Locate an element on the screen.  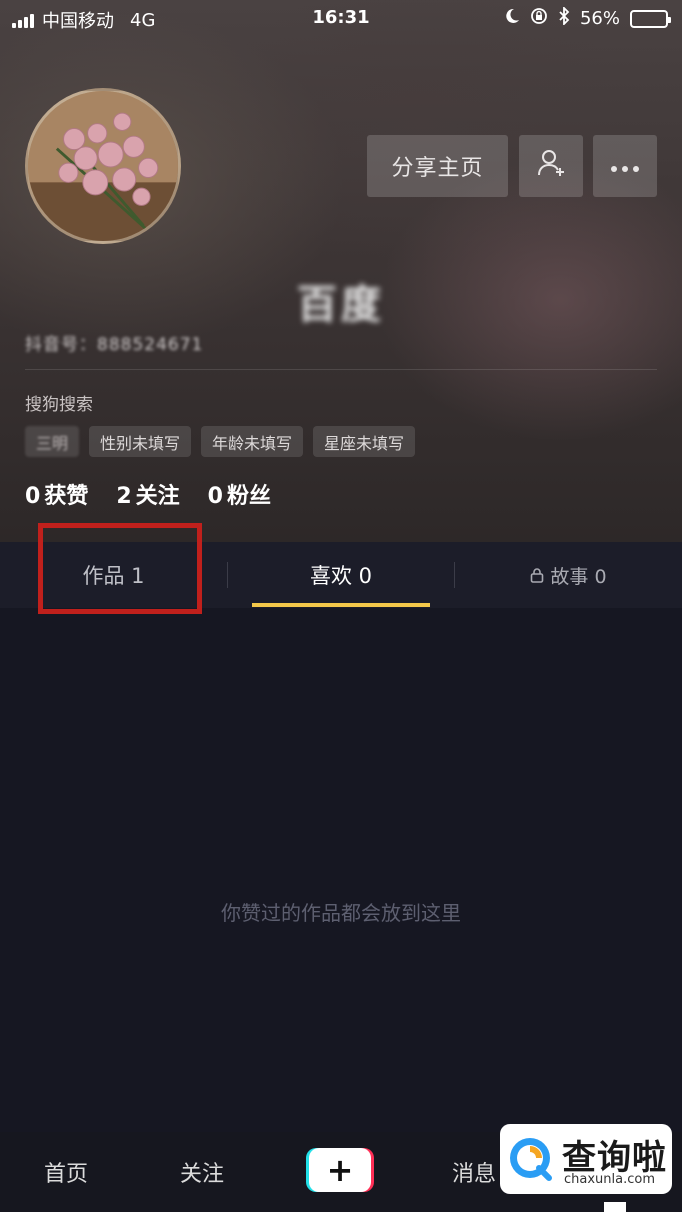
share-profile-button: 分享主页 is located at coordinates (437, 166).